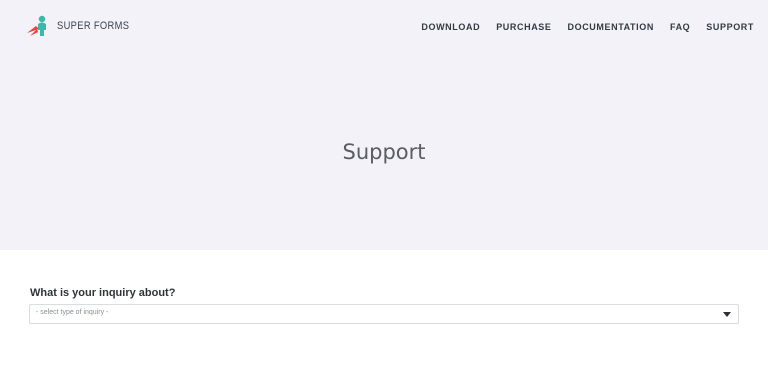 Image resolution: width=768 pixels, height=384 pixels. I want to click on nav-documentation: DOCUMENTATION, so click(611, 27).